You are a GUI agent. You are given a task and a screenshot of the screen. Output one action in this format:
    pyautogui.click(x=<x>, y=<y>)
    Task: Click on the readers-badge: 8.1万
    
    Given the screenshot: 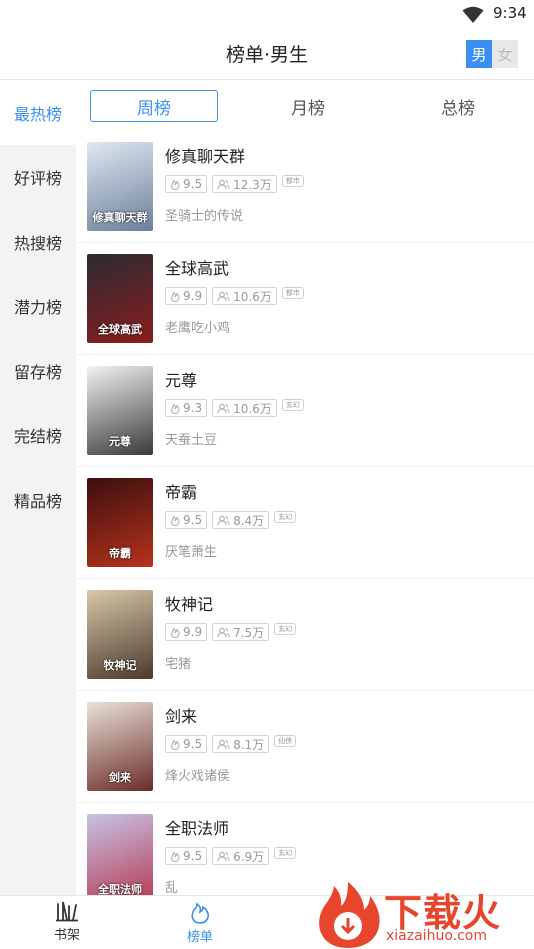 What is the action you would take?
    pyautogui.click(x=241, y=744)
    